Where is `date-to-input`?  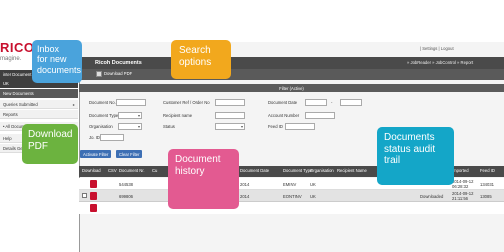 date-to-input is located at coordinates (351, 102).